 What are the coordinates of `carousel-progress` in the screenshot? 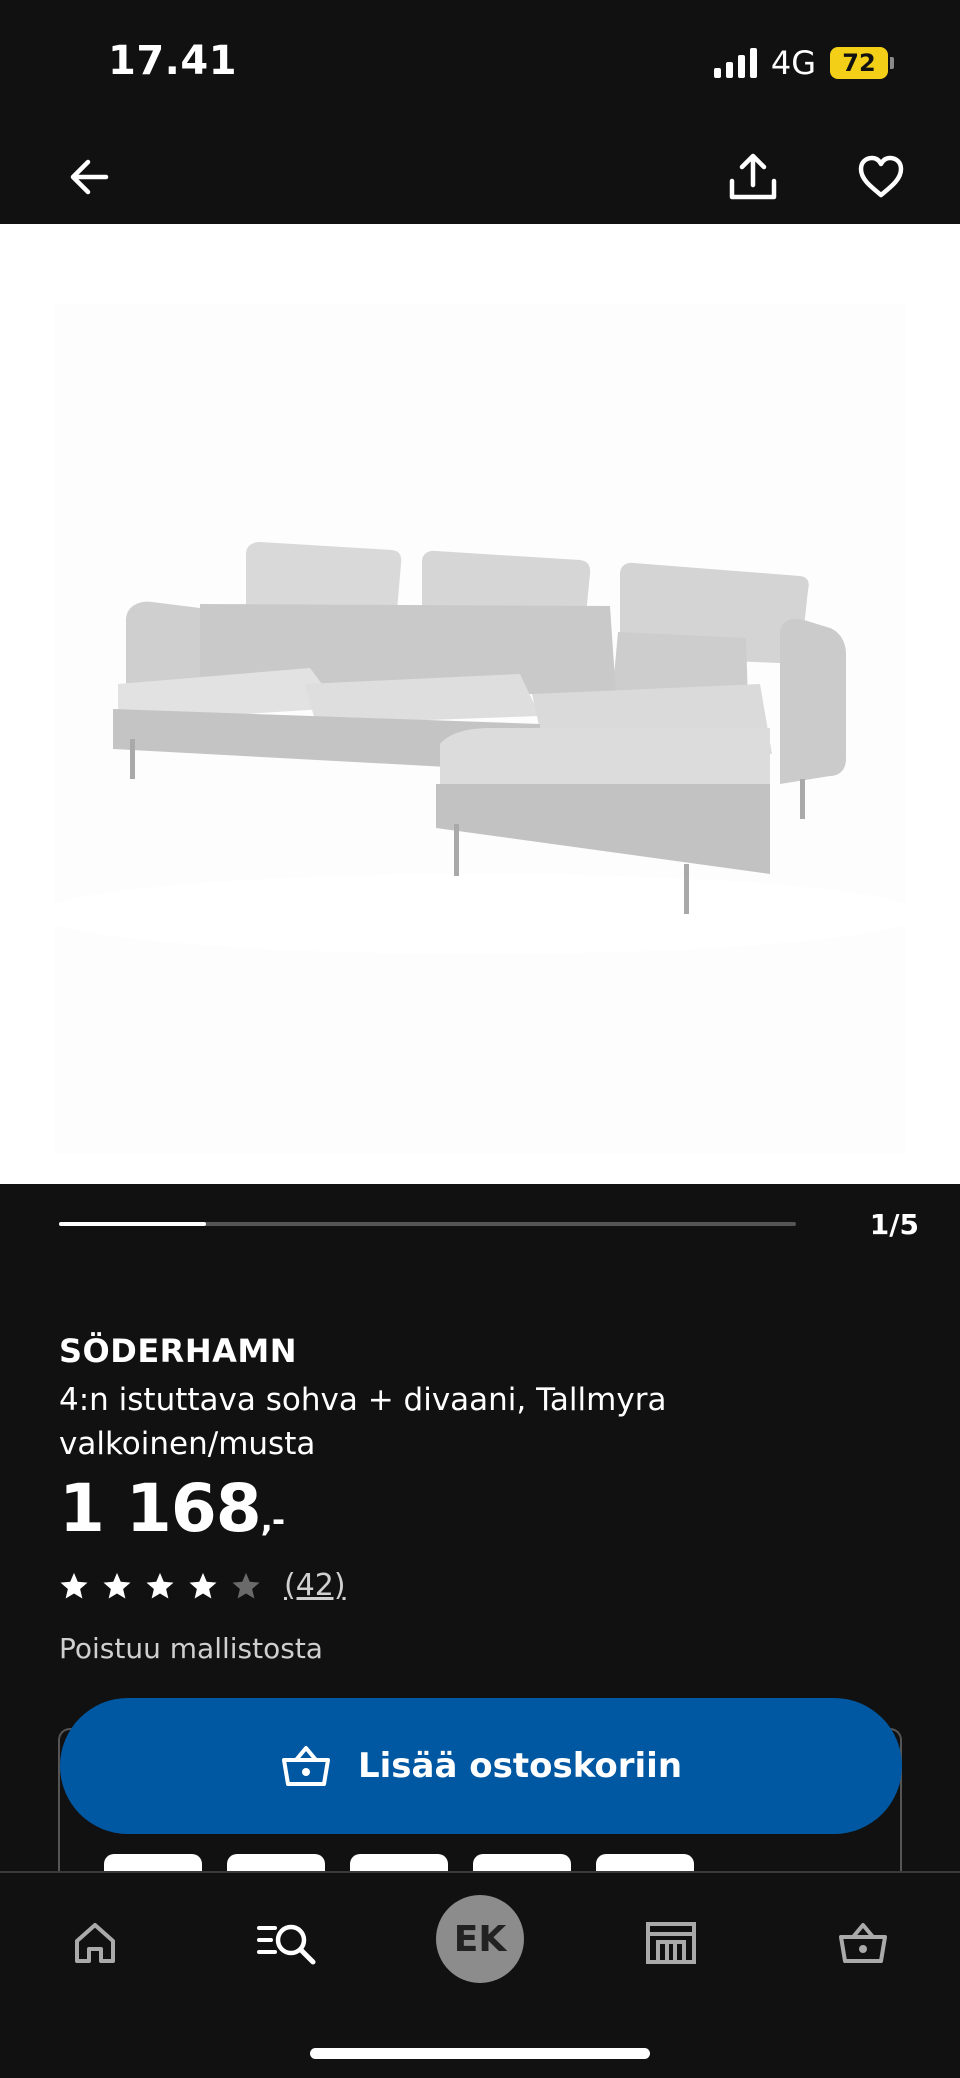 It's located at (427, 1224).